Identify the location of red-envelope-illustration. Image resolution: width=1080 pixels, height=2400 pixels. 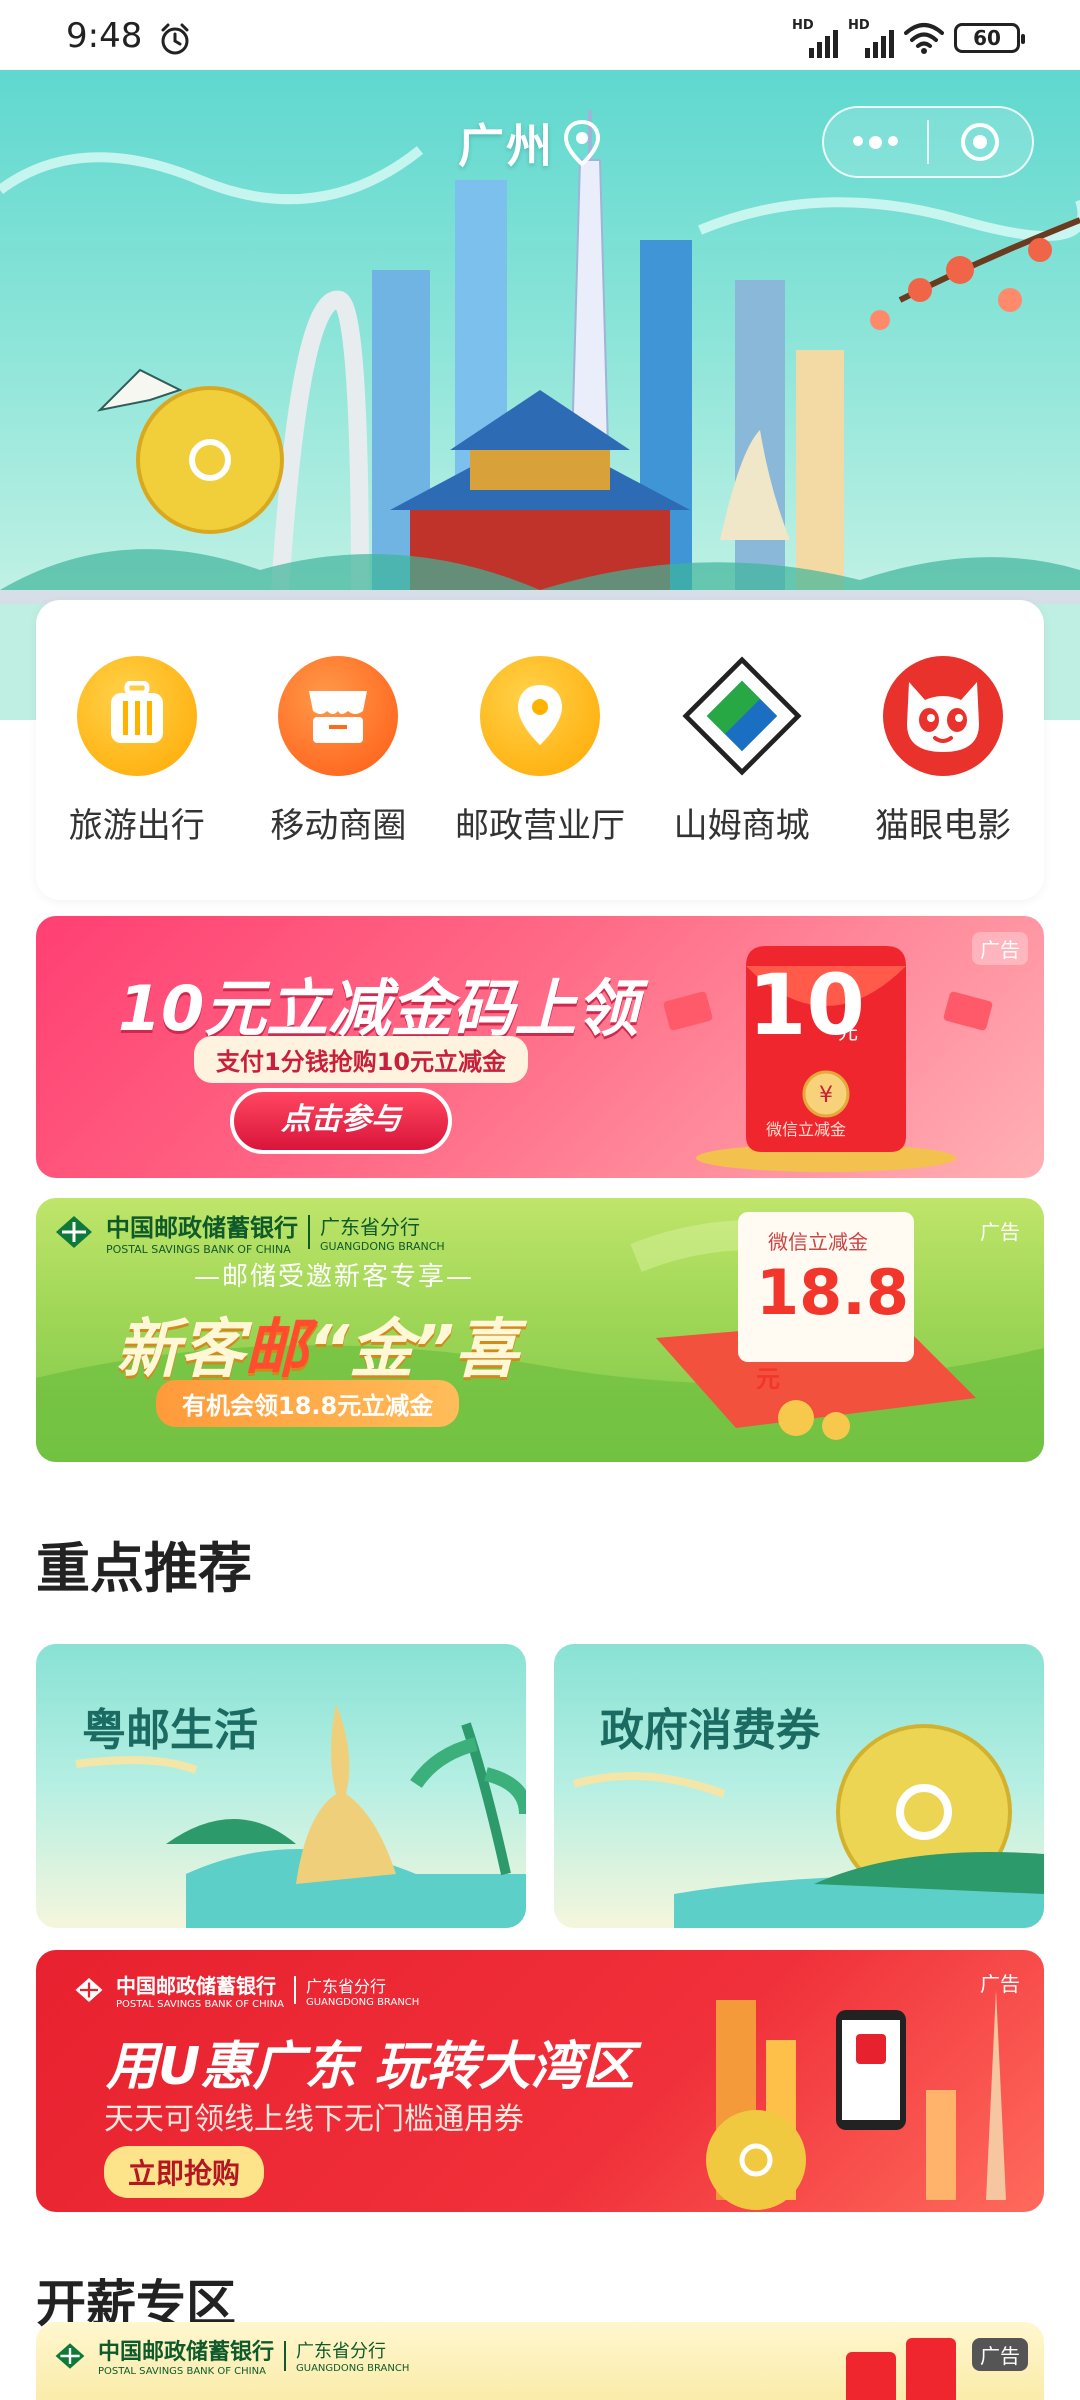
(901, 2369).